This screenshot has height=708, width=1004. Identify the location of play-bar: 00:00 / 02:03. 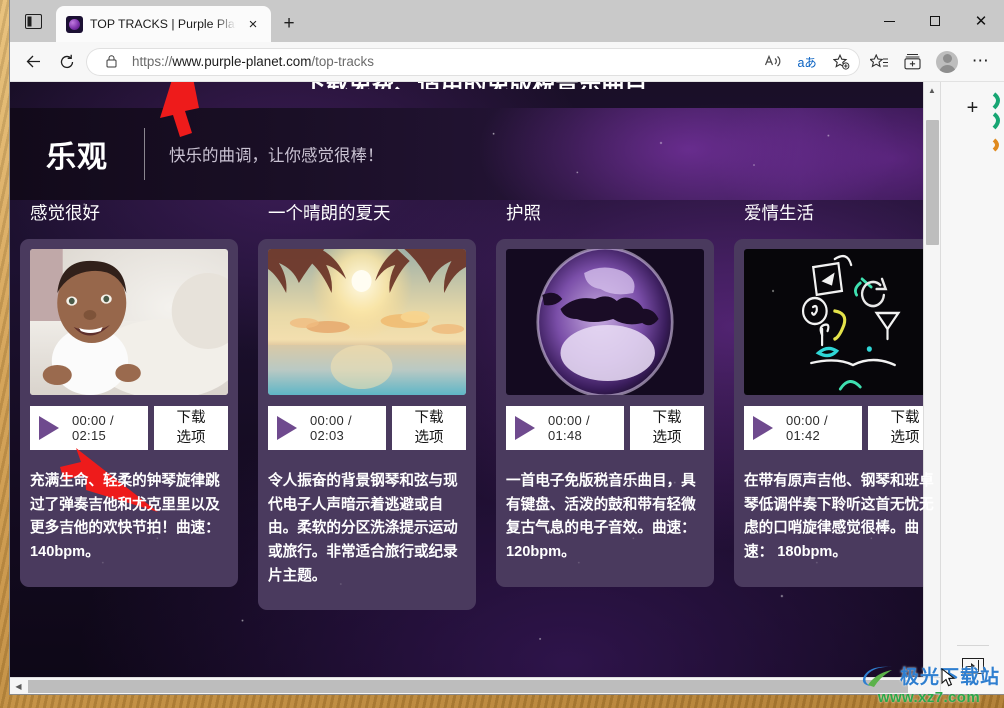
(327, 428).